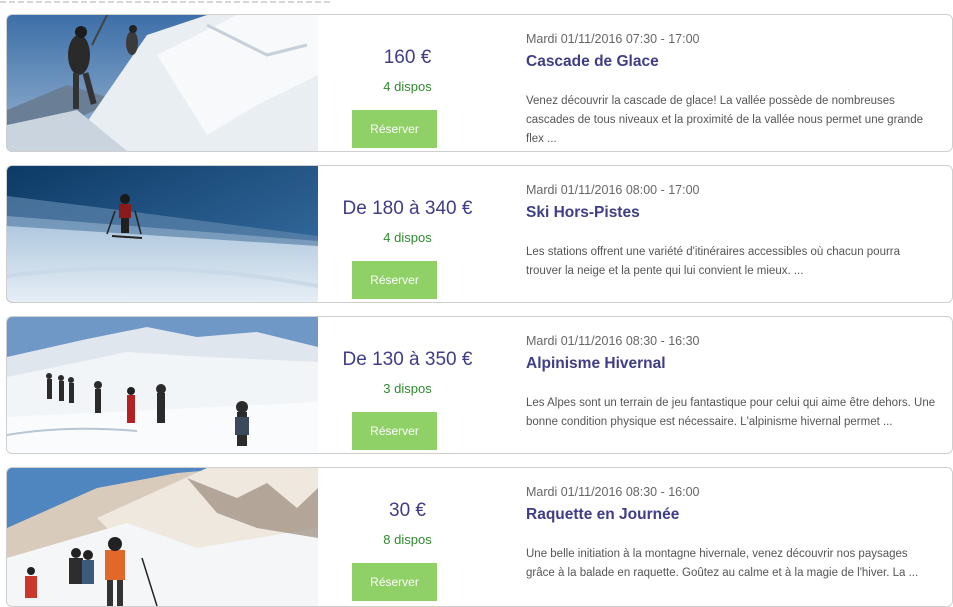 Image resolution: width=953 pixels, height=607 pixels. Describe the element at coordinates (583, 213) in the screenshot. I see `activity-title: Ski Hors-Pistes` at that location.